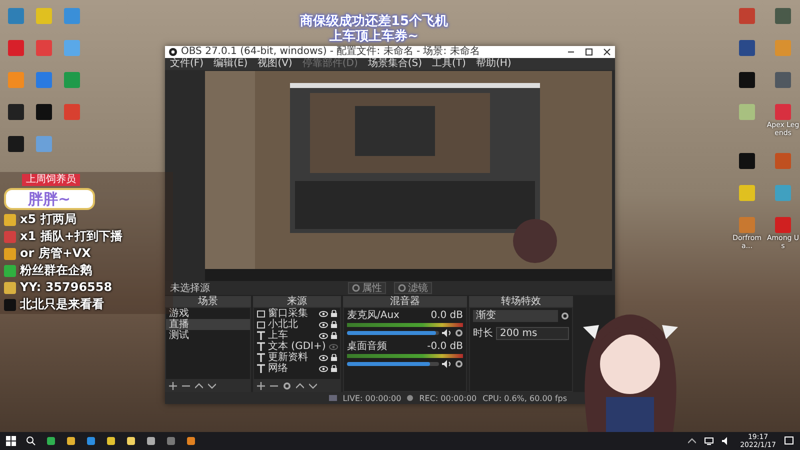 The height and width of the screenshot is (450, 800). What do you see at coordinates (292, 368) in the screenshot?
I see `source-item: 网络` at bounding box center [292, 368].